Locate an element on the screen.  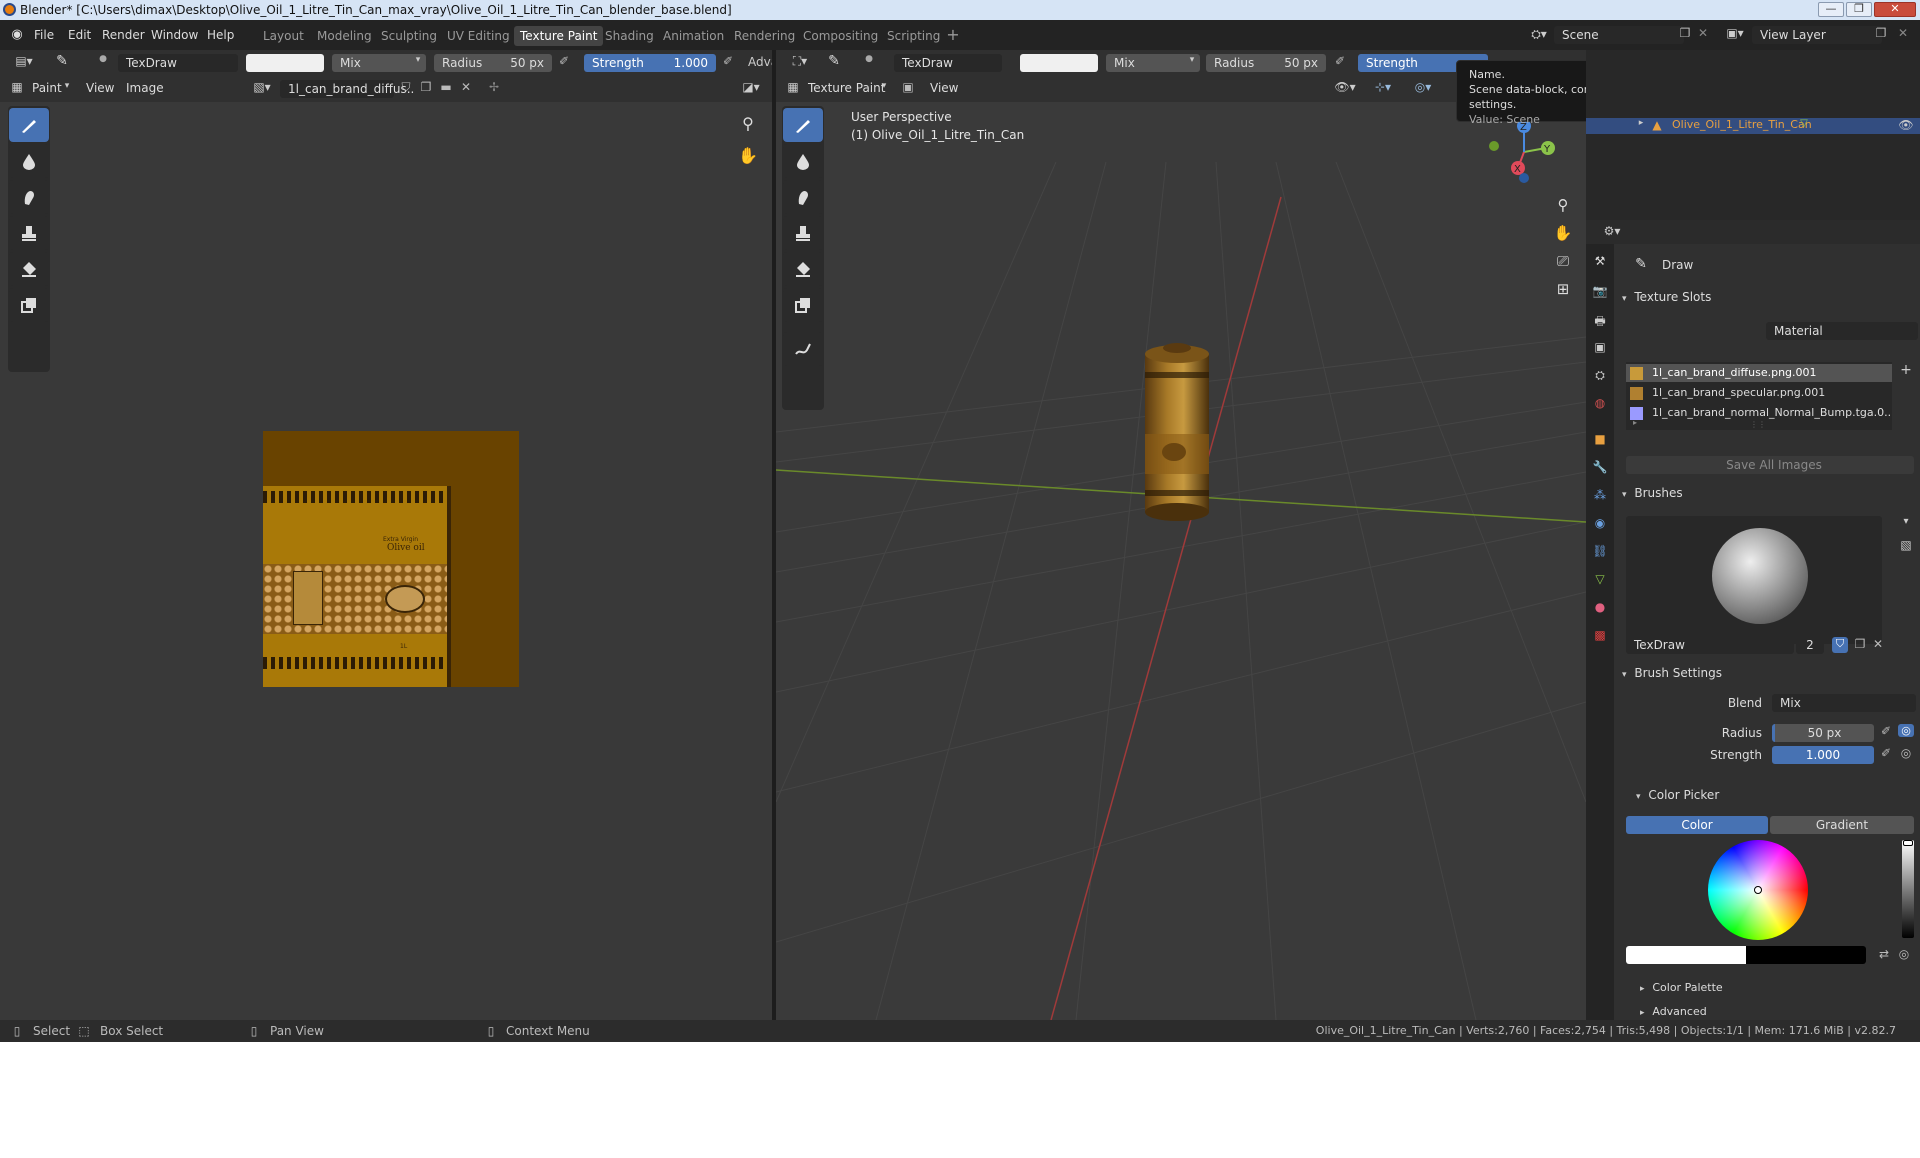
overlay-toggle-icon: ◎▾ is located at coordinates (1423, 87).